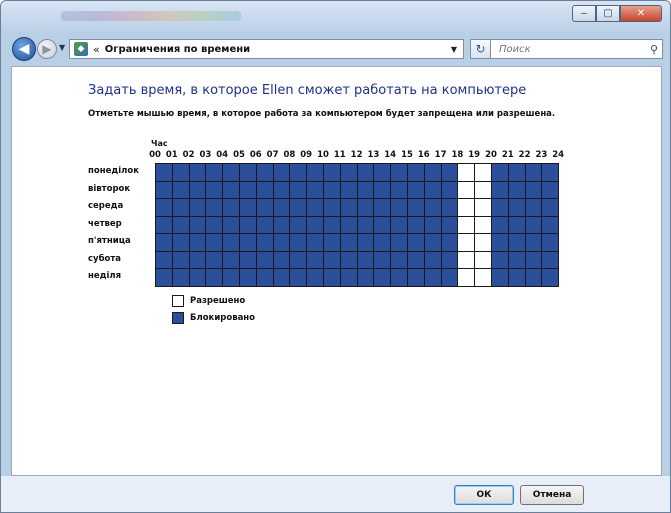  What do you see at coordinates (552, 495) in the screenshot?
I see `cancel-button: Отмена` at bounding box center [552, 495].